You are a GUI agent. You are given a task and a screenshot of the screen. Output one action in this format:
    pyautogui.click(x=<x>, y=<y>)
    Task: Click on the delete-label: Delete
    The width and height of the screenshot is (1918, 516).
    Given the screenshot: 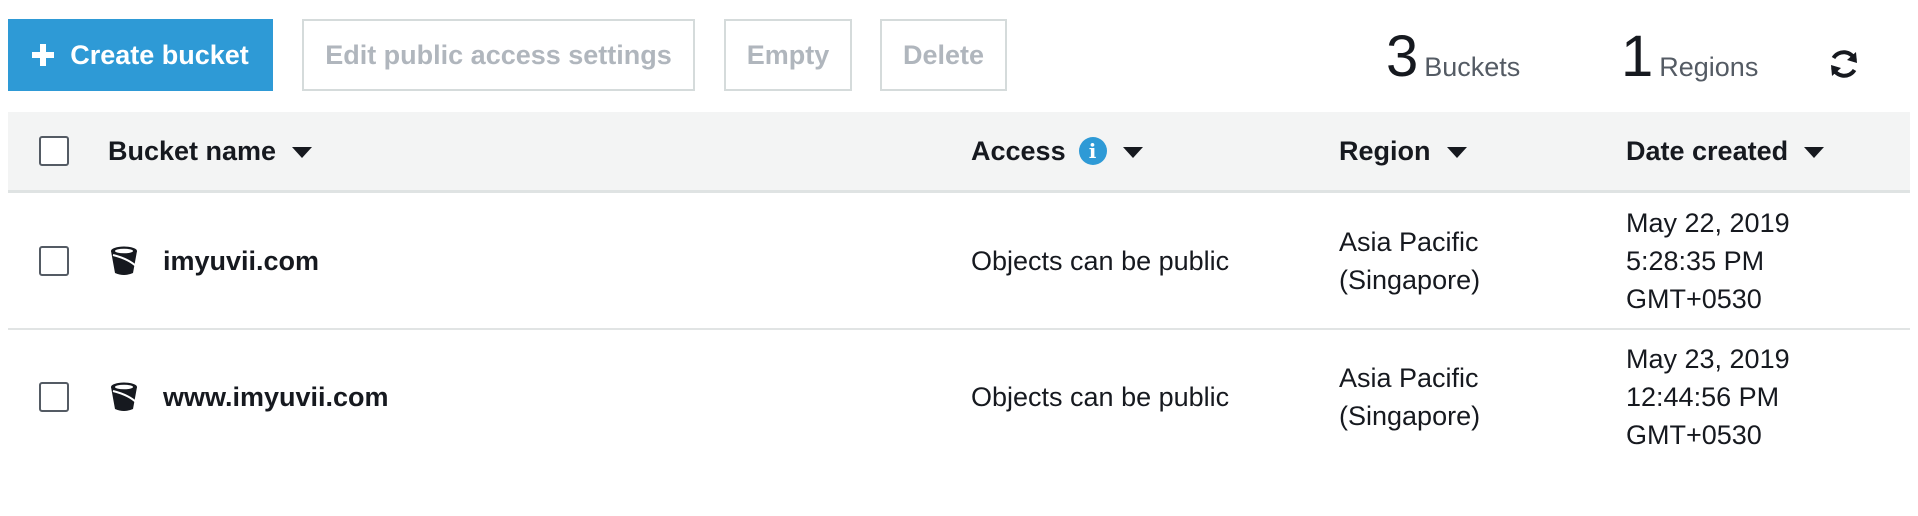 What is the action you would take?
    pyautogui.click(x=943, y=54)
    